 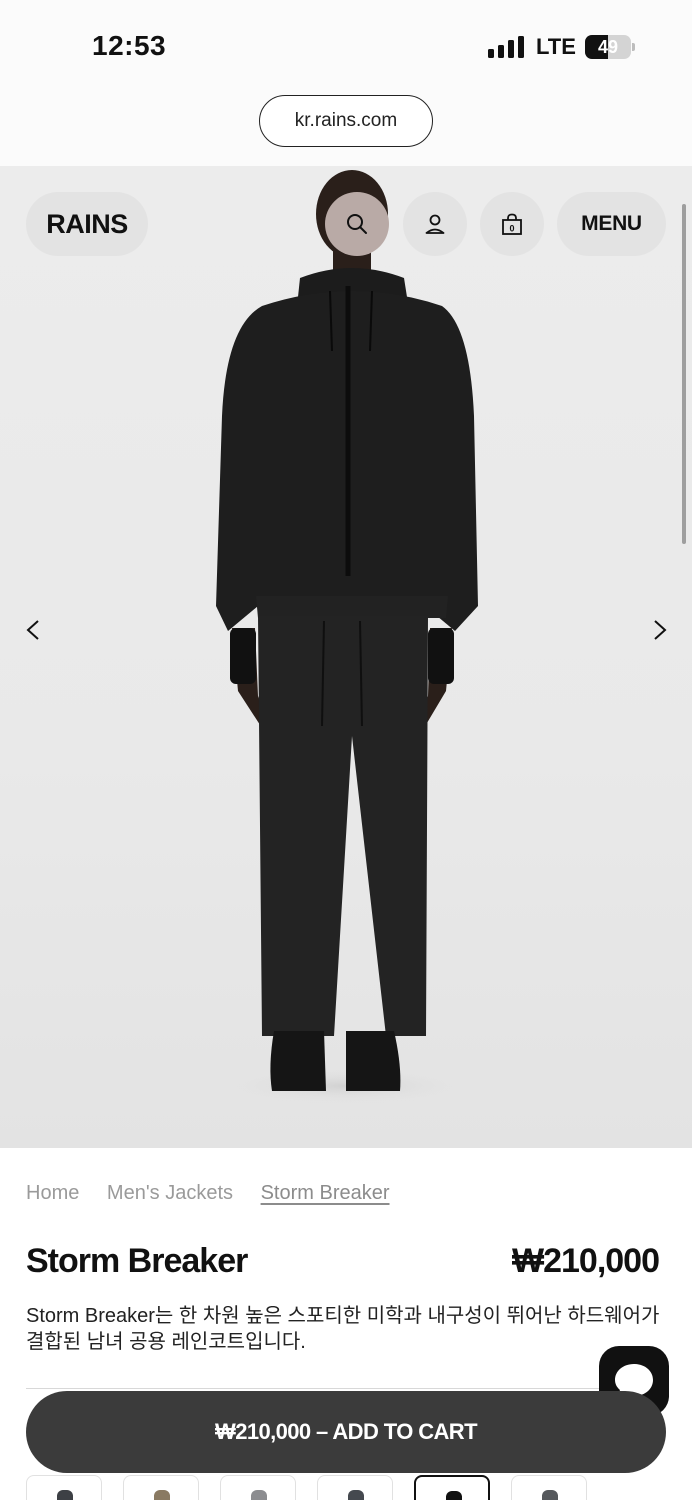 I want to click on user-icon, so click(x=435, y=224).